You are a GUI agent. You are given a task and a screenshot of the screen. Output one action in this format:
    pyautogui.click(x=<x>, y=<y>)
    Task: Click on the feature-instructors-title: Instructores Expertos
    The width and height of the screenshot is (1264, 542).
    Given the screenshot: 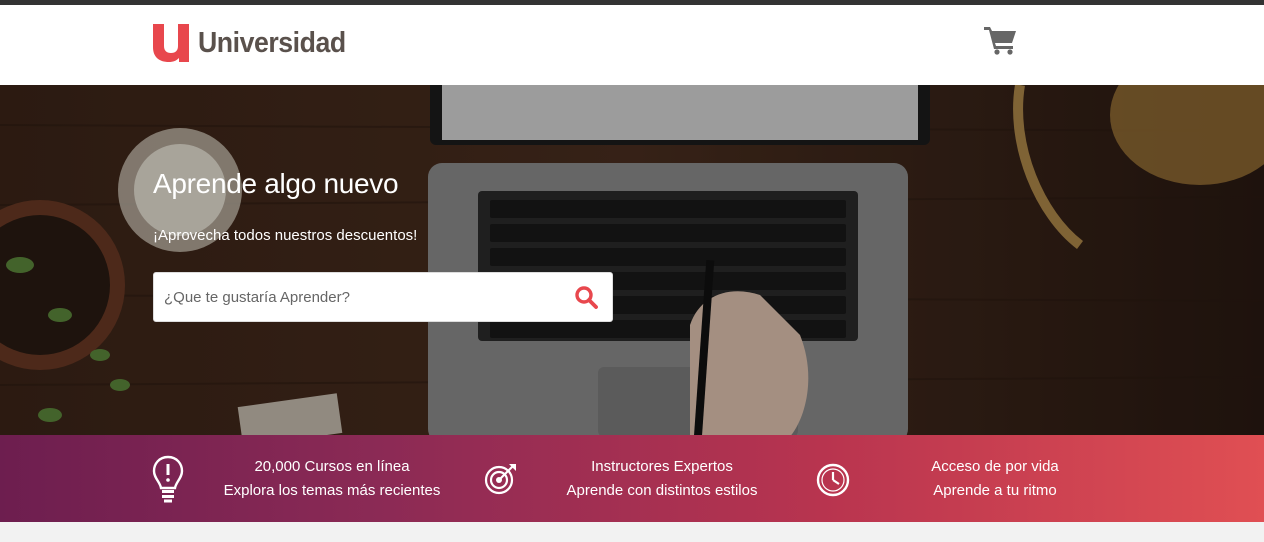 What is the action you would take?
    pyautogui.click(x=662, y=466)
    